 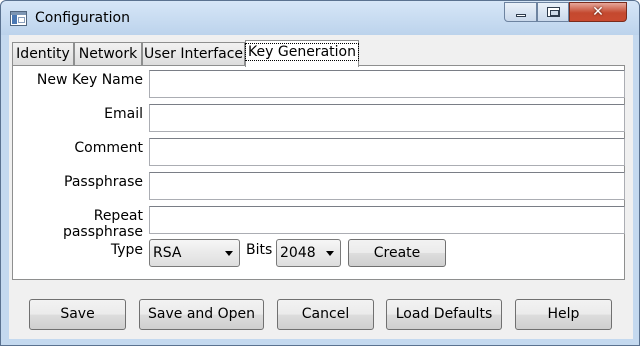 What do you see at coordinates (193, 54) in the screenshot?
I see `tab-user-interface: User Interface` at bounding box center [193, 54].